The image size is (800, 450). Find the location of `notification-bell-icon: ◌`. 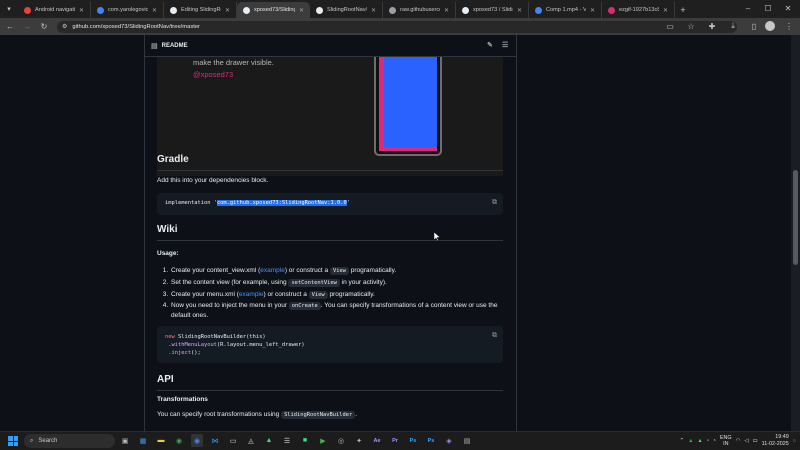

notification-bell-icon: ◌ is located at coordinates (794, 441).